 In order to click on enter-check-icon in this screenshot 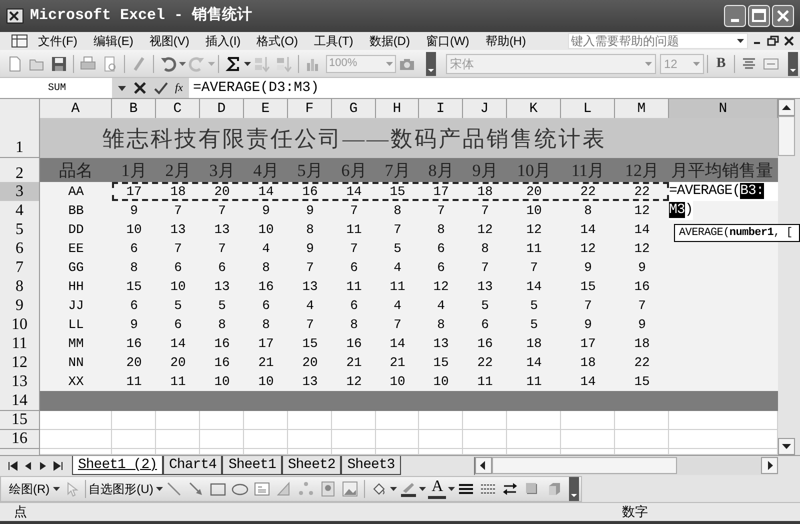, I will do `click(161, 88)`.